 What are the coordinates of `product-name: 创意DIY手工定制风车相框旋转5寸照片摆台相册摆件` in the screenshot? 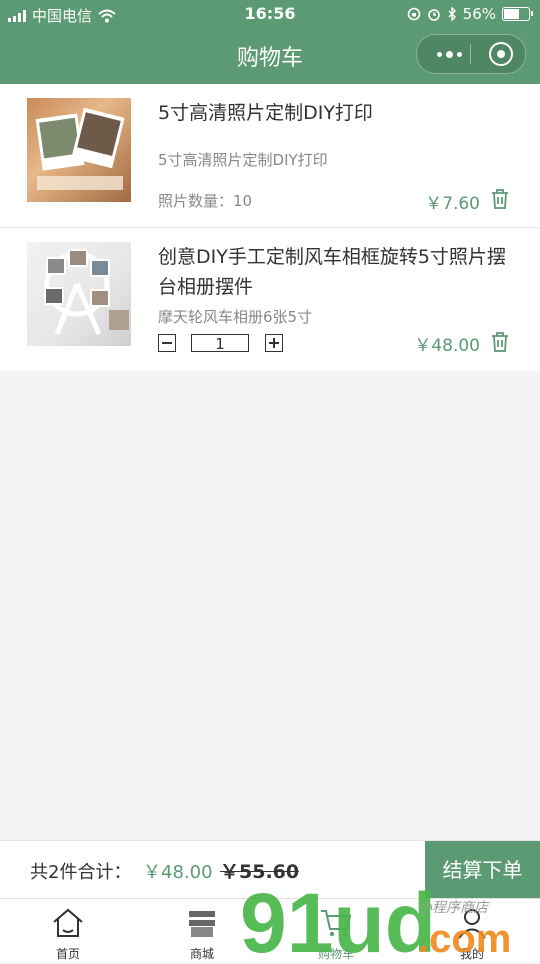 It's located at (338, 272).